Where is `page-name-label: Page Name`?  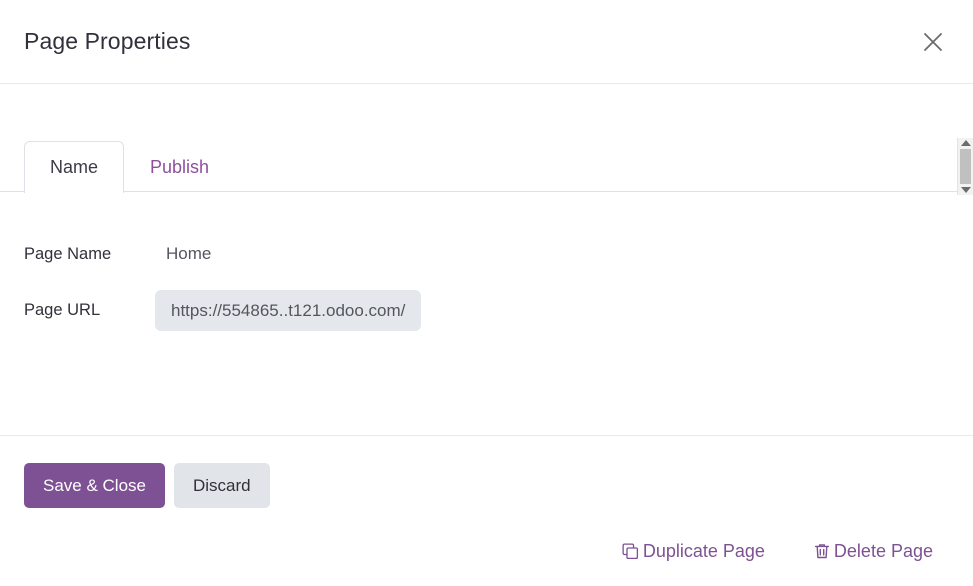
page-name-label: Page Name is located at coordinates (68, 253).